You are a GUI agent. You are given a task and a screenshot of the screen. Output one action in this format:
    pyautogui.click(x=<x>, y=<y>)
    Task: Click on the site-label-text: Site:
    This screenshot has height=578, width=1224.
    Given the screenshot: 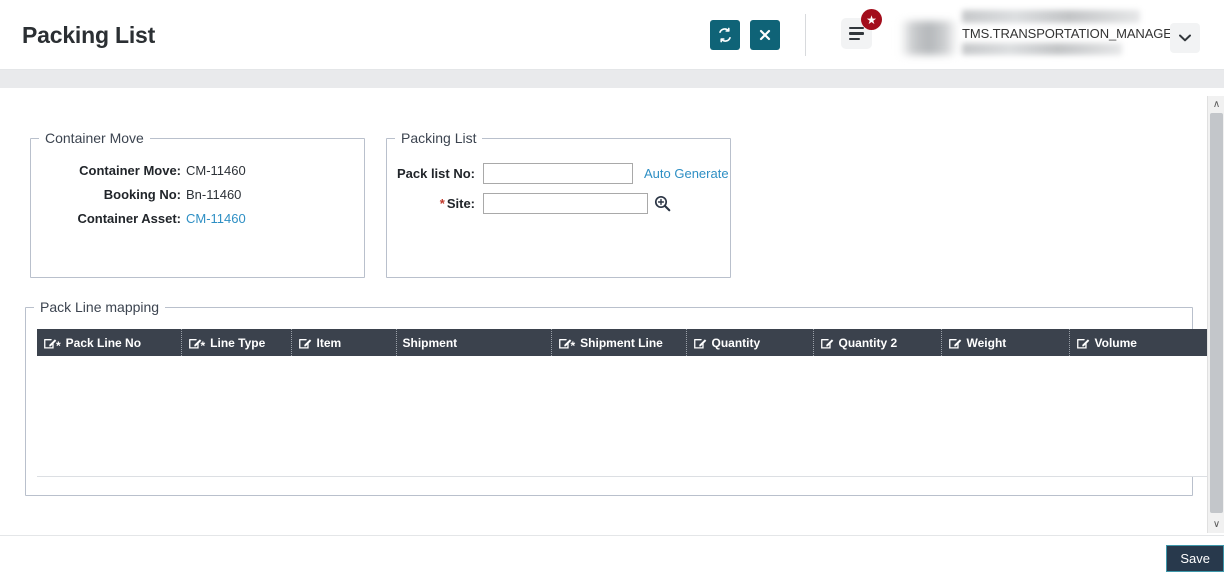 What is the action you would take?
    pyautogui.click(x=460, y=203)
    